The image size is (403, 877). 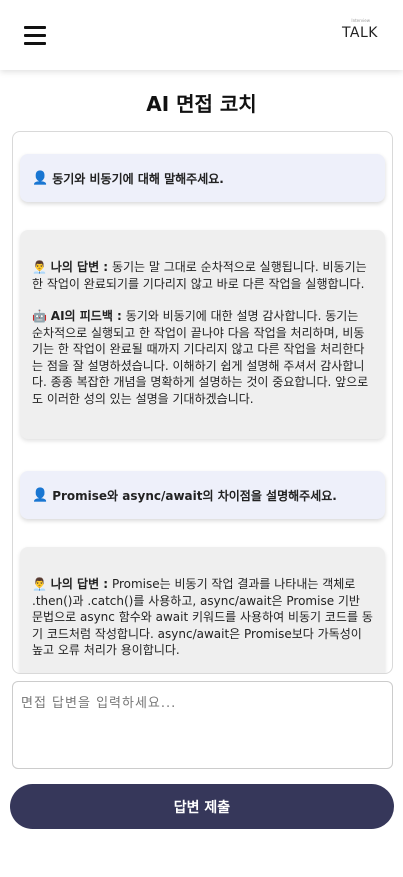 What do you see at coordinates (194, 495) in the screenshot?
I see `question-text: Promise와 async/await의 차이점을 설명해주세요.` at bounding box center [194, 495].